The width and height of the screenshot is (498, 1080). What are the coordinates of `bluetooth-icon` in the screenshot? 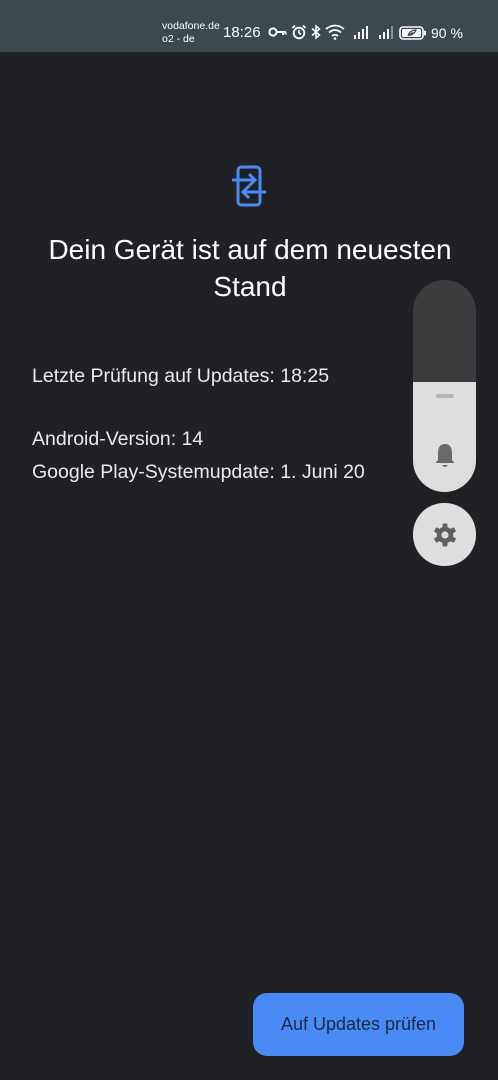 It's located at (316, 32).